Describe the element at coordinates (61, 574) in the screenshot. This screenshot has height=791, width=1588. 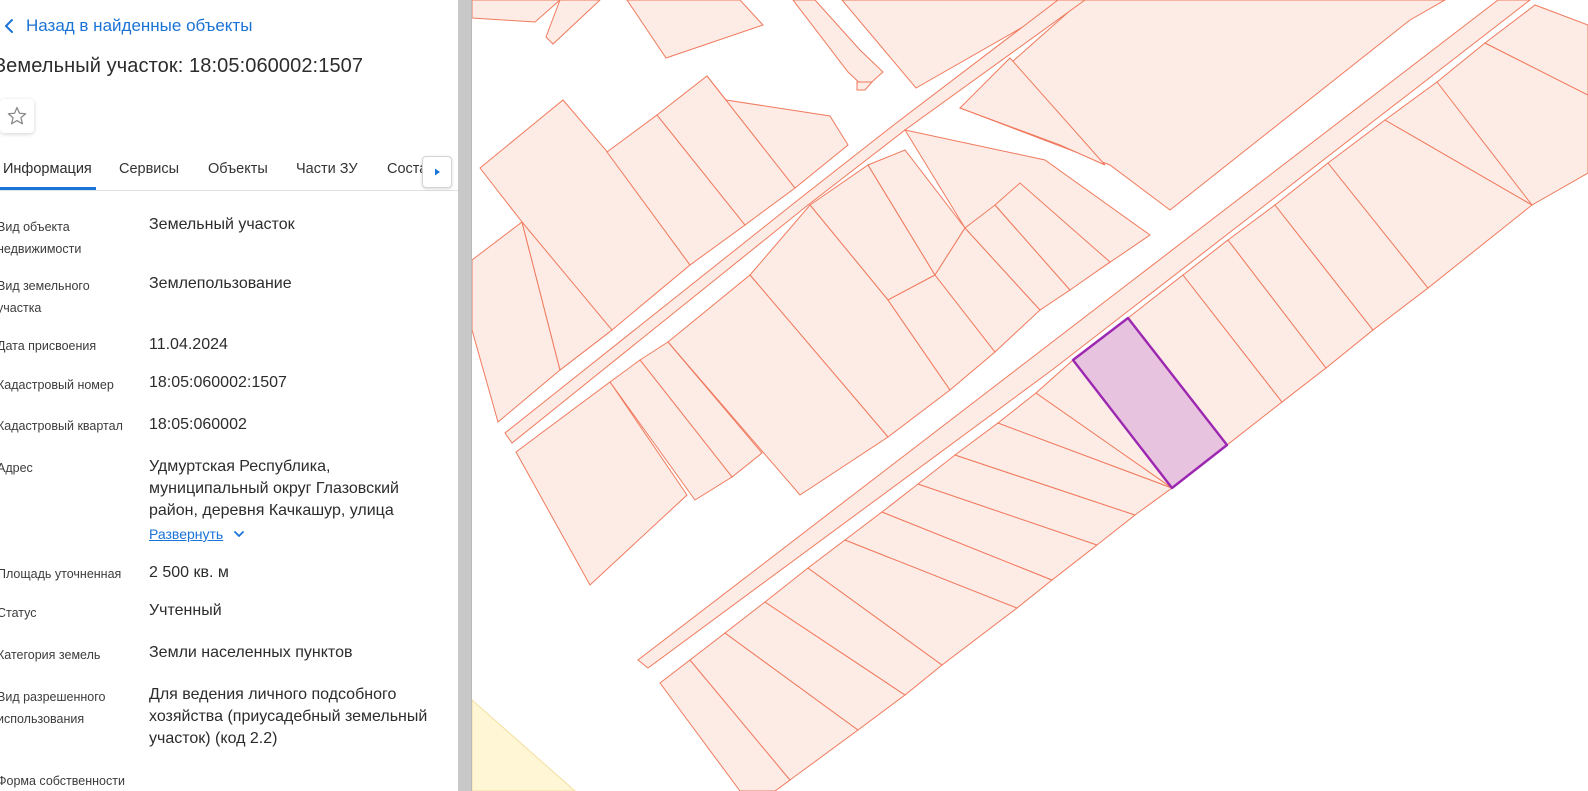
I see `property-label: Площадь уточненная` at that location.